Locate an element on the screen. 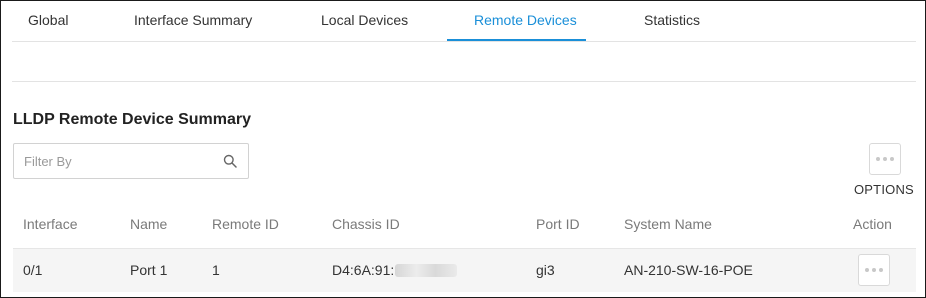 This screenshot has height=298, width=926. row-action-button is located at coordinates (874, 270).